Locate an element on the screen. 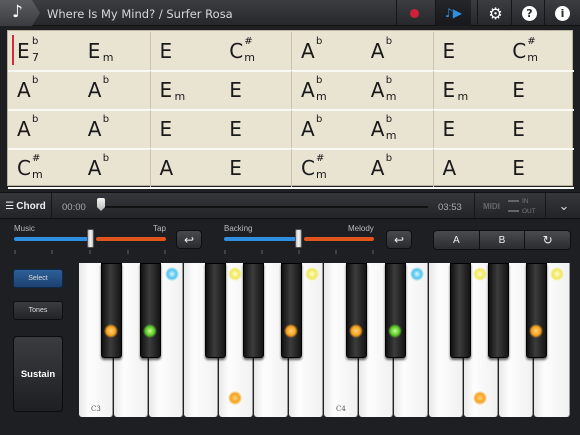 This screenshot has width=580, height=435. song-list-button: ♪ is located at coordinates (20, 13).